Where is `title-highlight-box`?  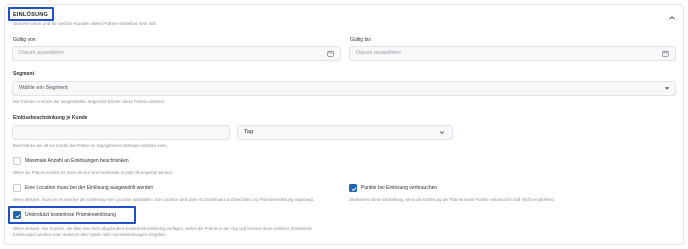 title-highlight-box is located at coordinates (31, 14).